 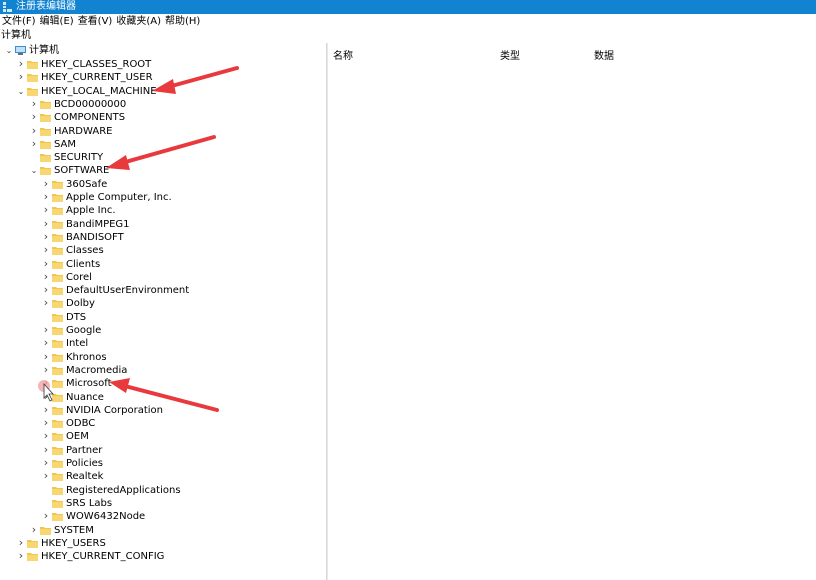 What do you see at coordinates (128, 291) in the screenshot?
I see `tree-key-label: DefaultUserEnvironment` at bounding box center [128, 291].